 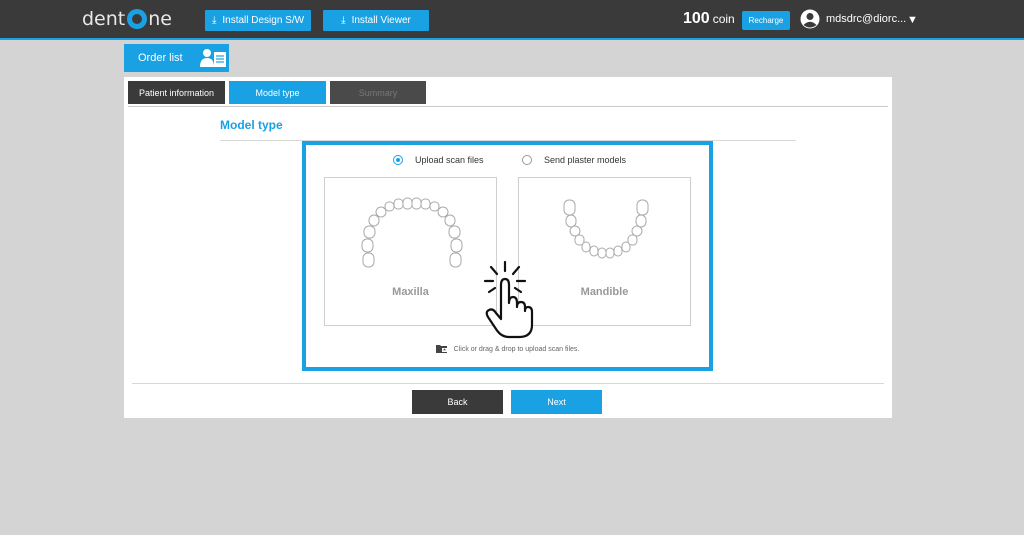 I want to click on dentone-logo: dent ne, so click(x=127, y=19).